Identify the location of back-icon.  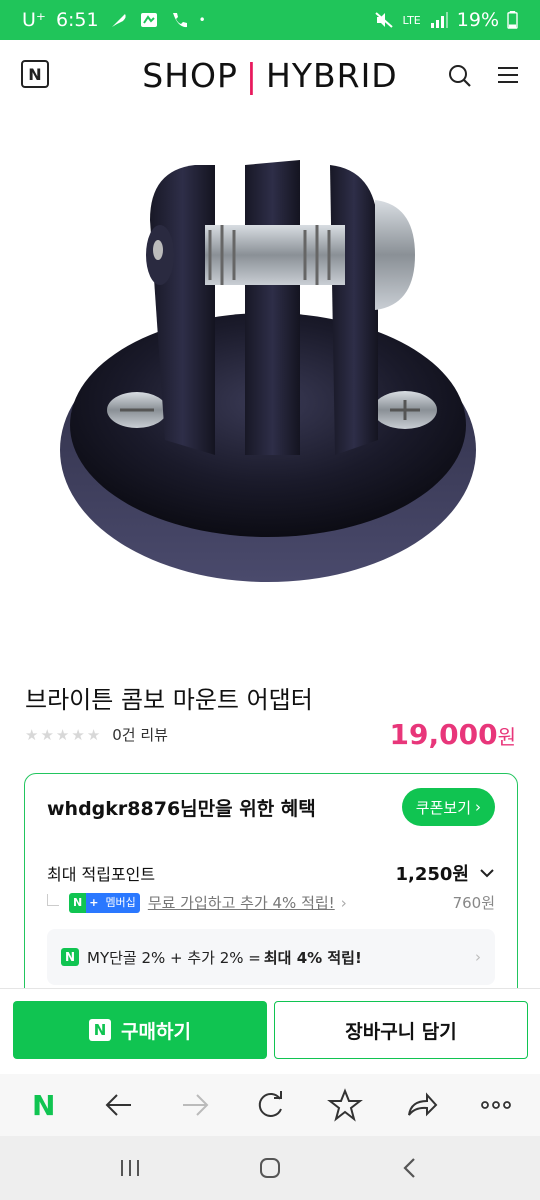
(410, 1168).